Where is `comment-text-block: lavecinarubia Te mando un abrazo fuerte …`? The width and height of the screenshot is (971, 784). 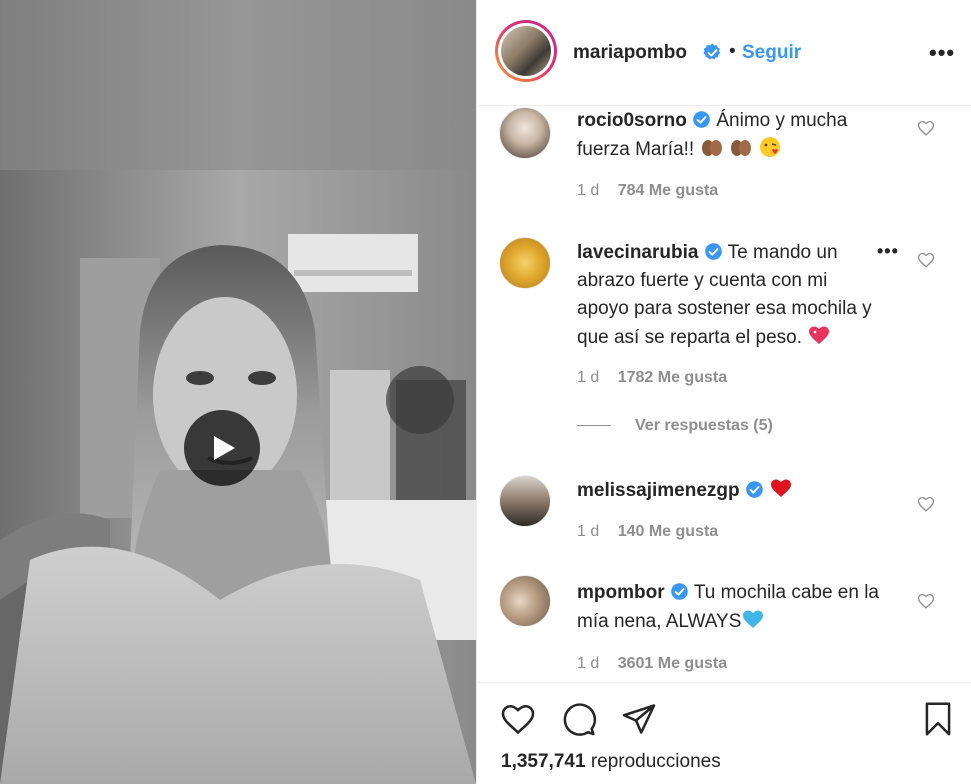
comment-text-block: lavecinarubia Te mando un abrazo fuerte … is located at coordinates (727, 295).